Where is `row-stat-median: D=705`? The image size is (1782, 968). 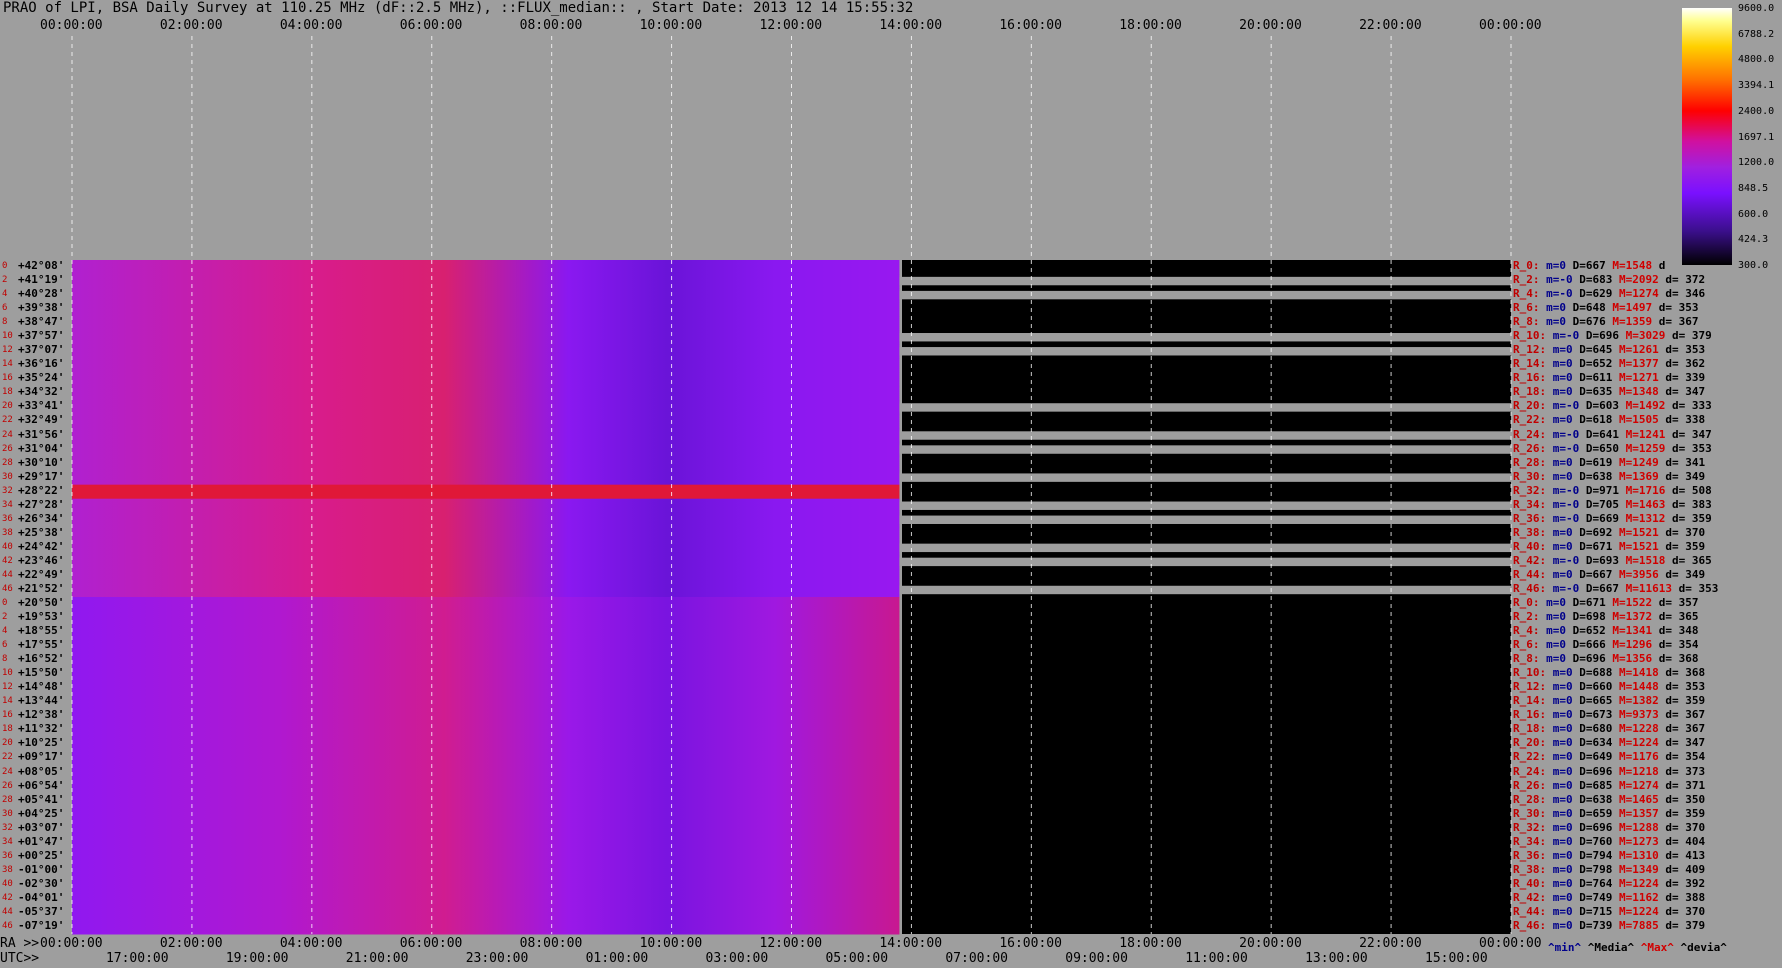 row-stat-median: D=705 is located at coordinates (1599, 504).